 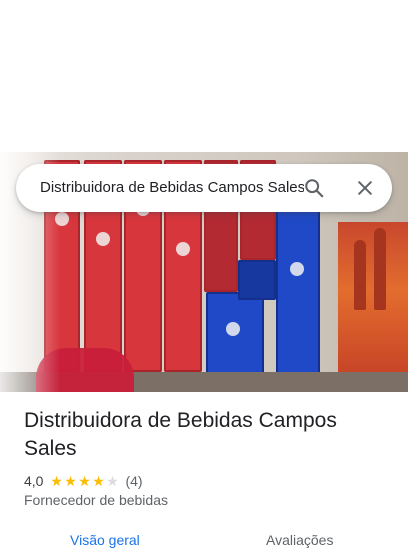 What do you see at coordinates (172, 188) in the screenshot?
I see `search-input: Distribuidora de Bebidas Campos Sales` at bounding box center [172, 188].